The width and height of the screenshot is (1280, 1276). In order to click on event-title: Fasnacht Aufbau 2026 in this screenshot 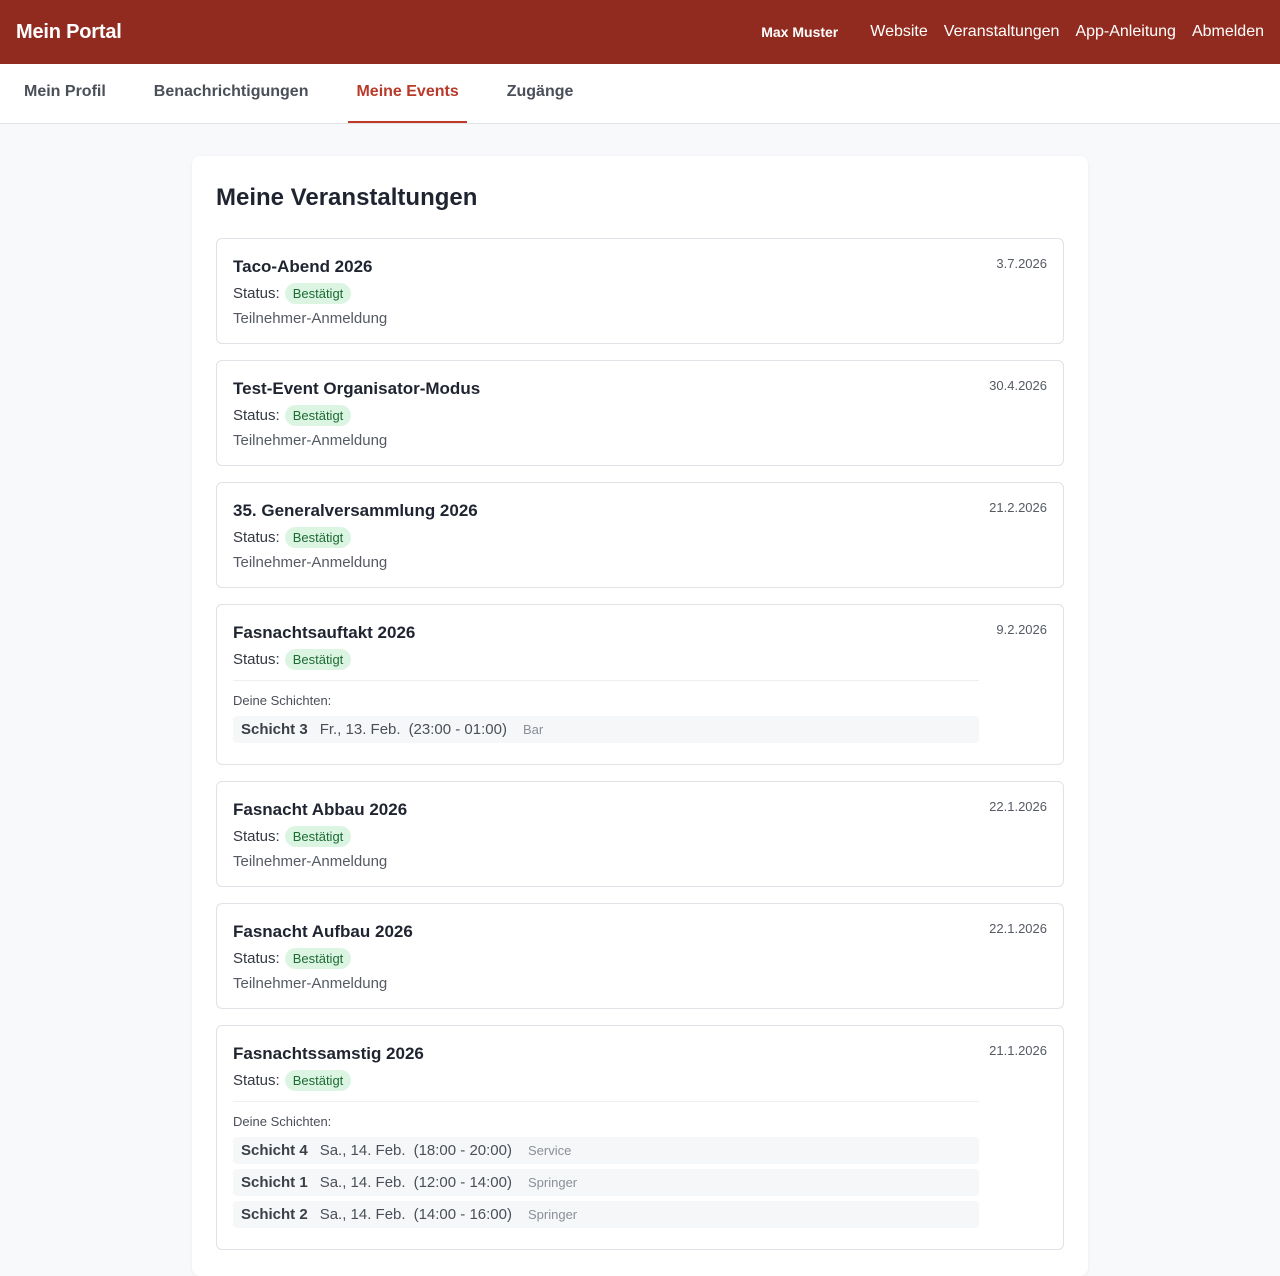, I will do `click(640, 932)`.